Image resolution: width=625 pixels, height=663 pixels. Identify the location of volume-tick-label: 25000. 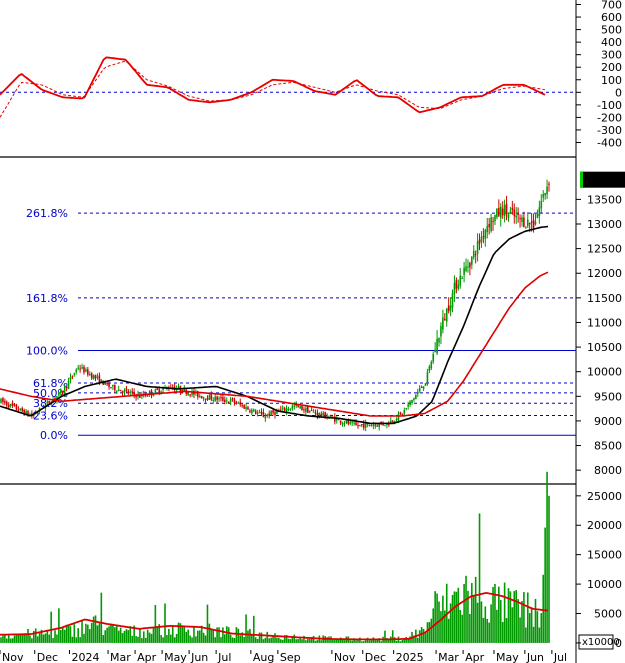
(604, 496).